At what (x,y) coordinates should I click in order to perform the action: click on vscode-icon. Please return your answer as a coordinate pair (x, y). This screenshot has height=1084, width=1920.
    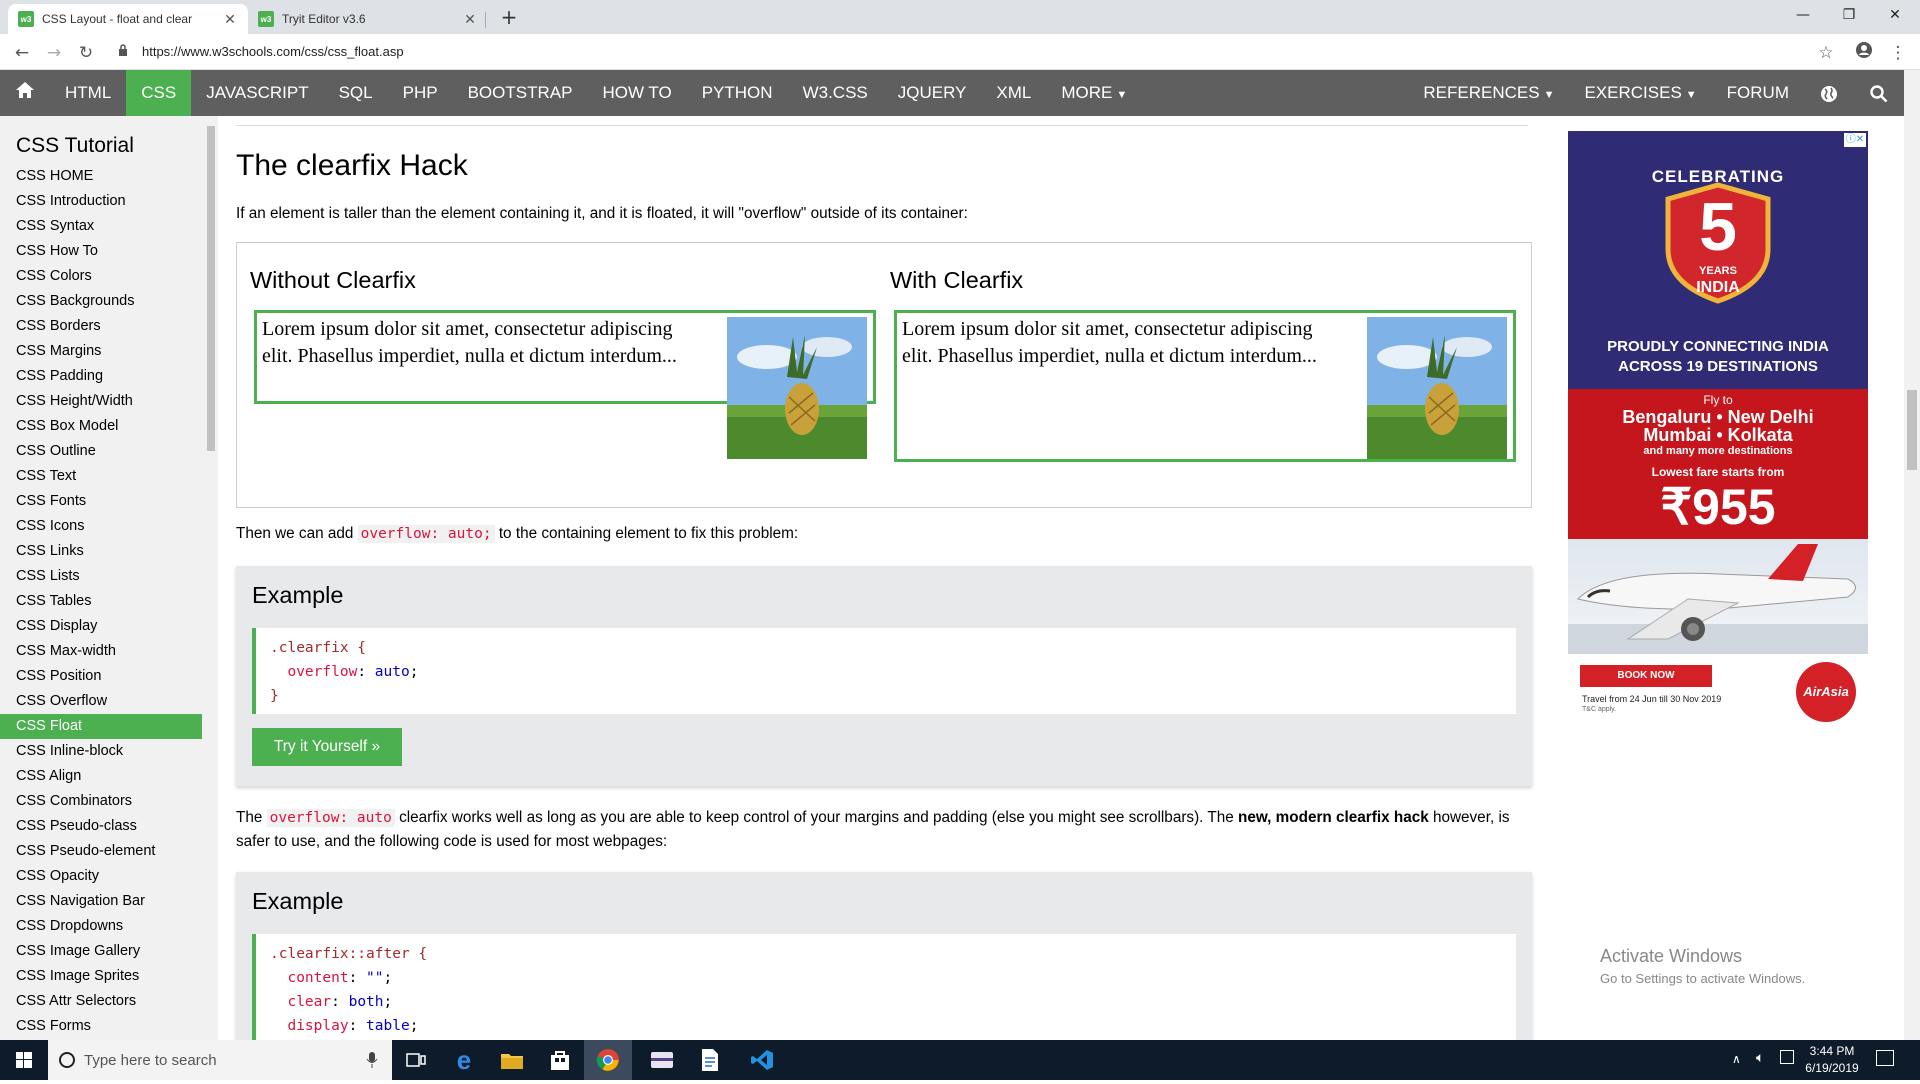
    Looking at the image, I should click on (762, 1060).